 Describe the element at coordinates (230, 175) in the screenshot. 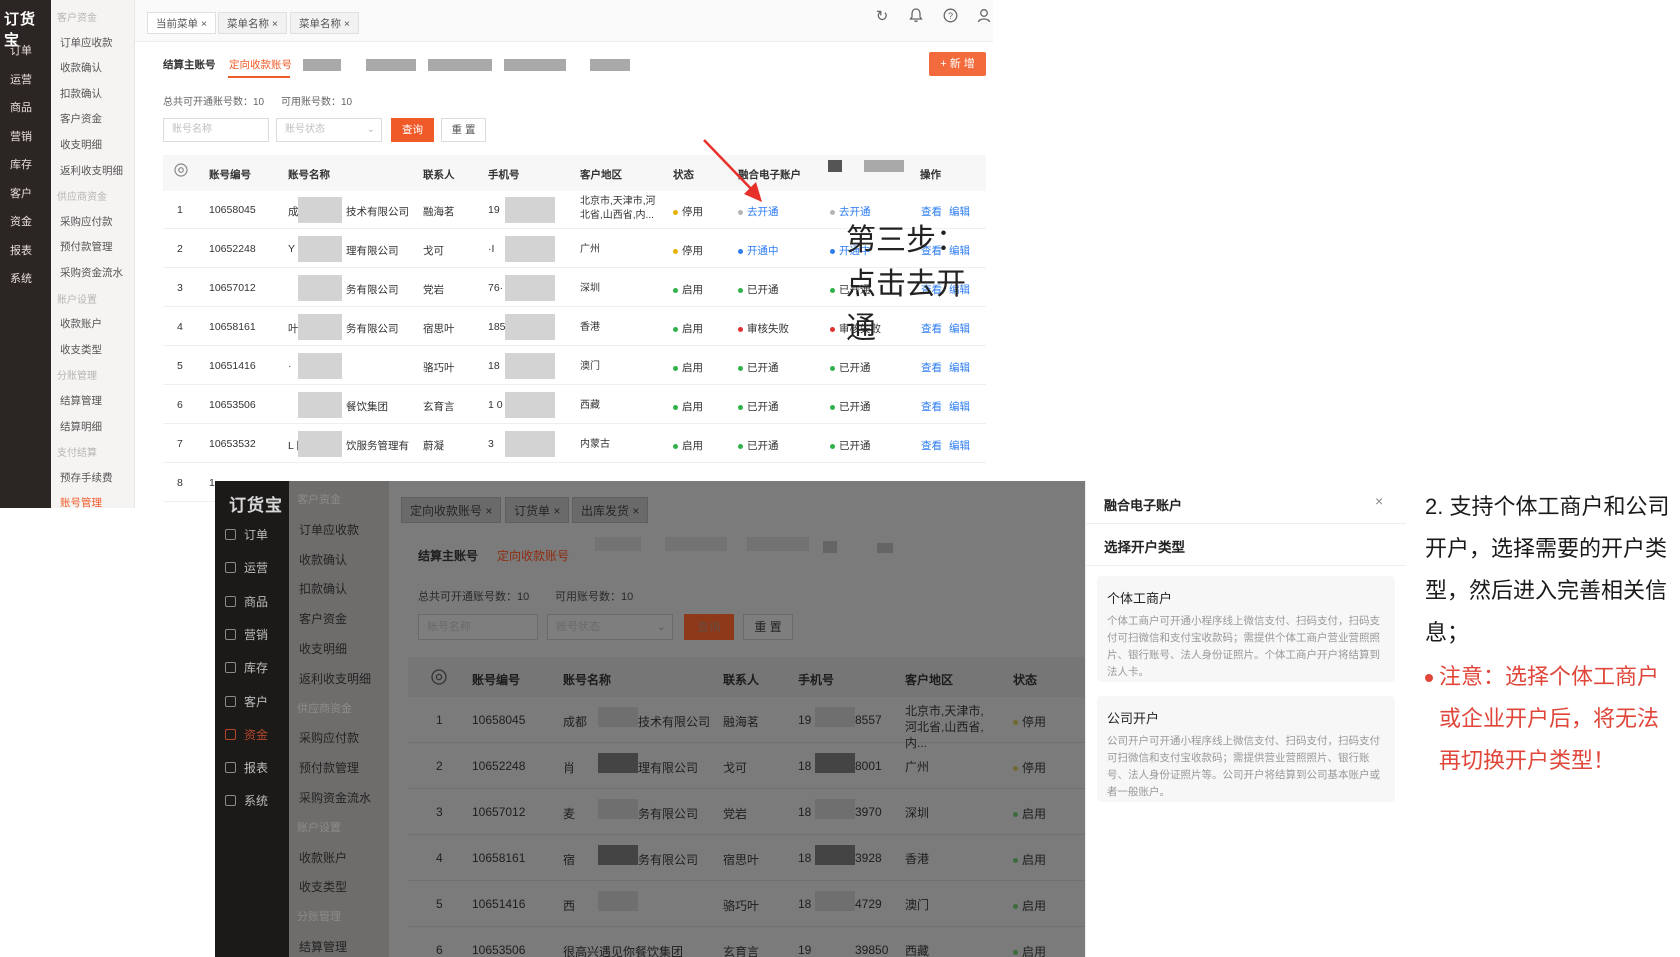

I see `col-account-id: 账号编号` at that location.